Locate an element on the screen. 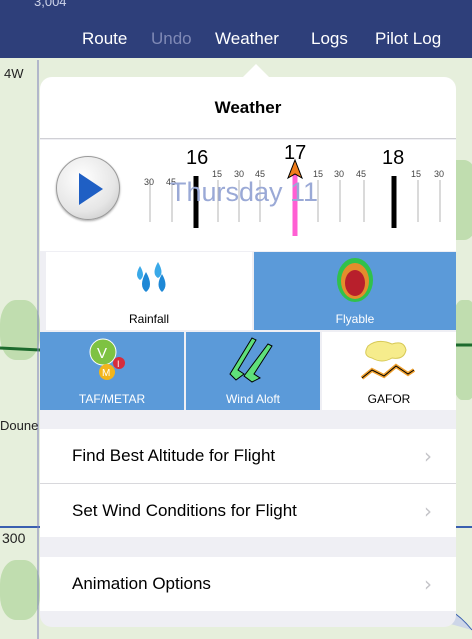  weather-button: Weather is located at coordinates (247, 39).